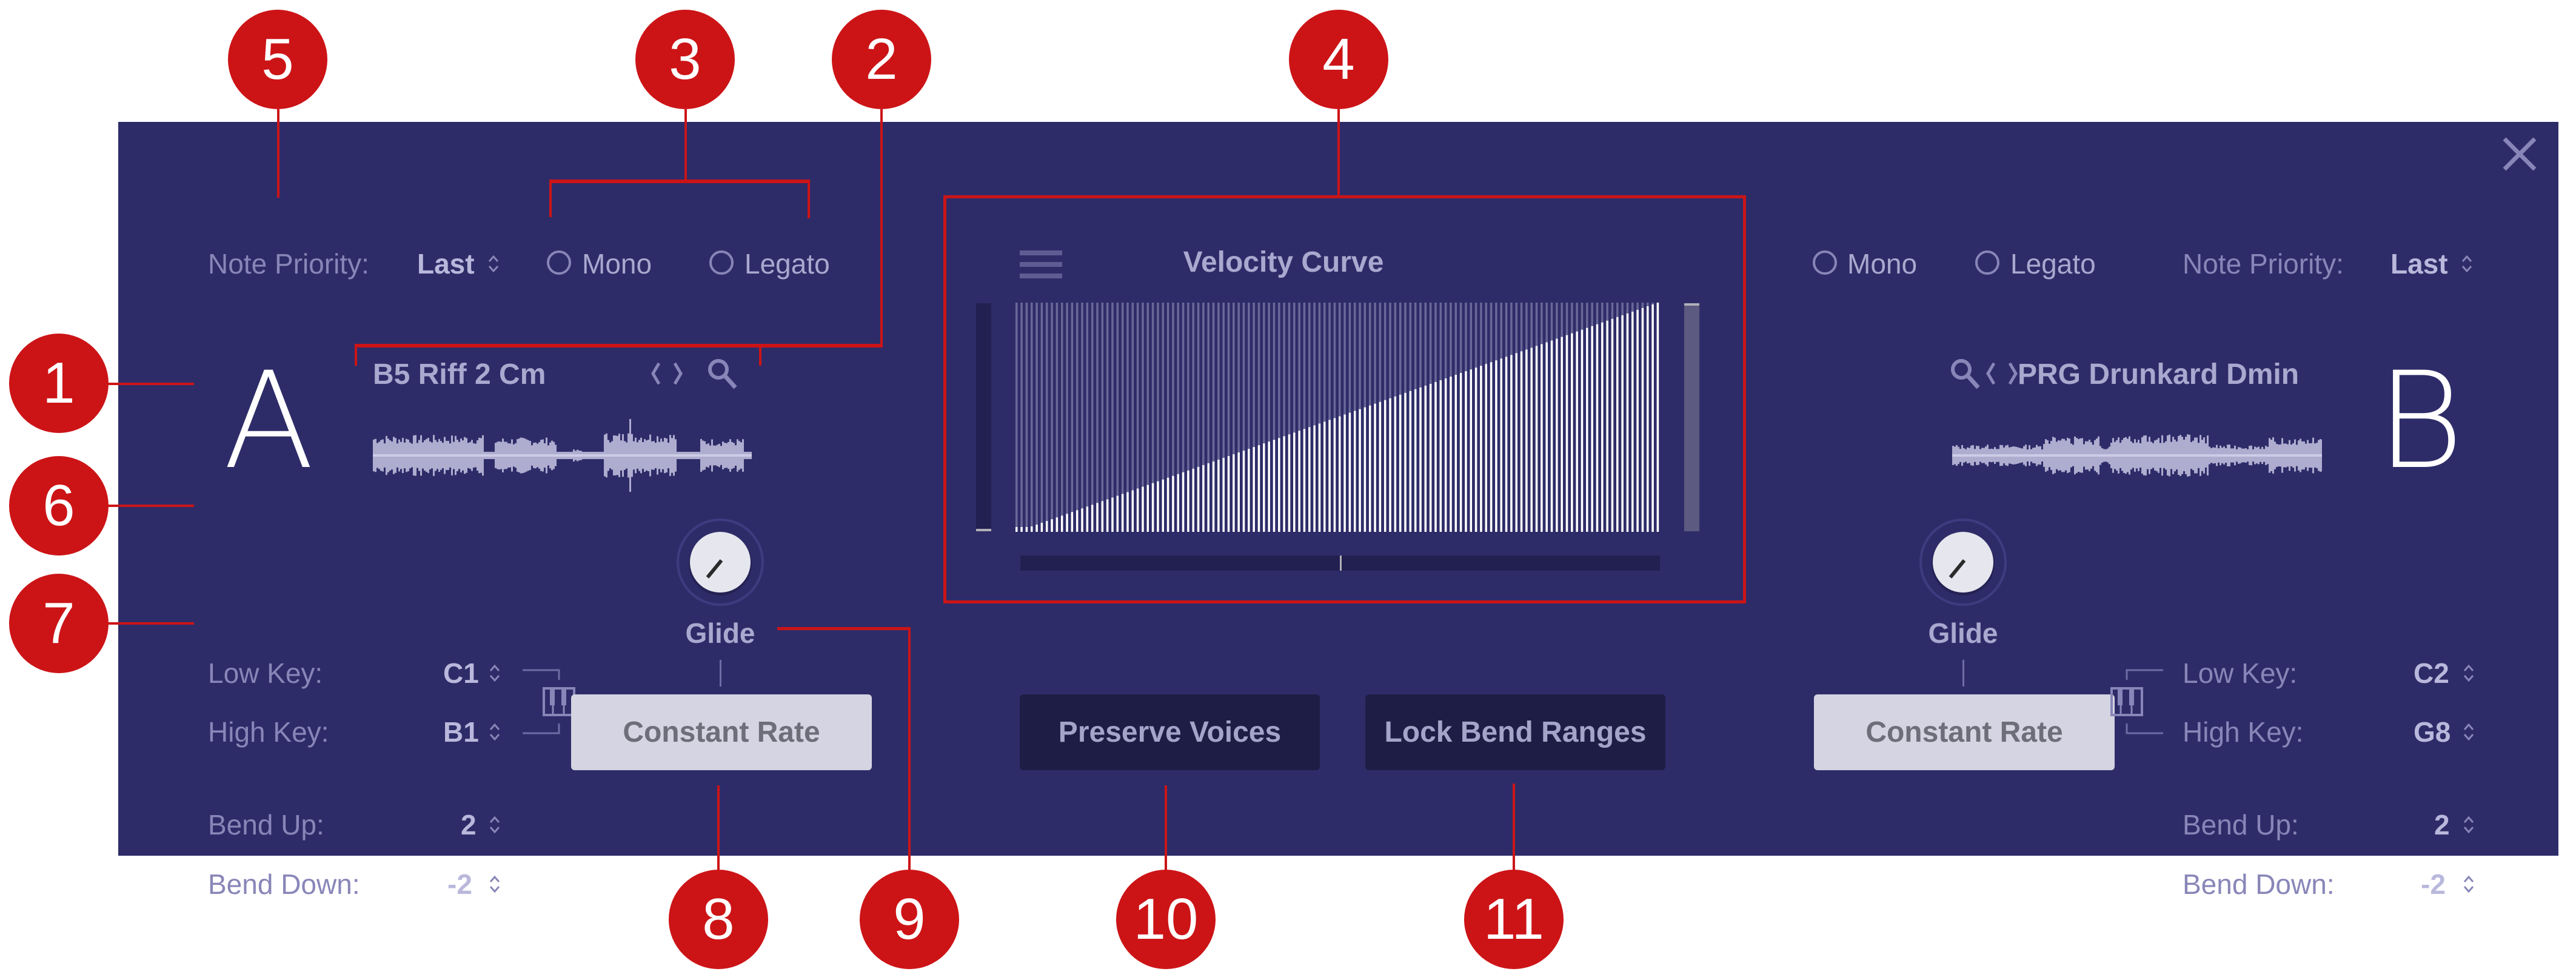 This screenshot has width=2576, height=977. What do you see at coordinates (1964, 732) in the screenshot?
I see `constant-rate-button-b: Constant Rate` at bounding box center [1964, 732].